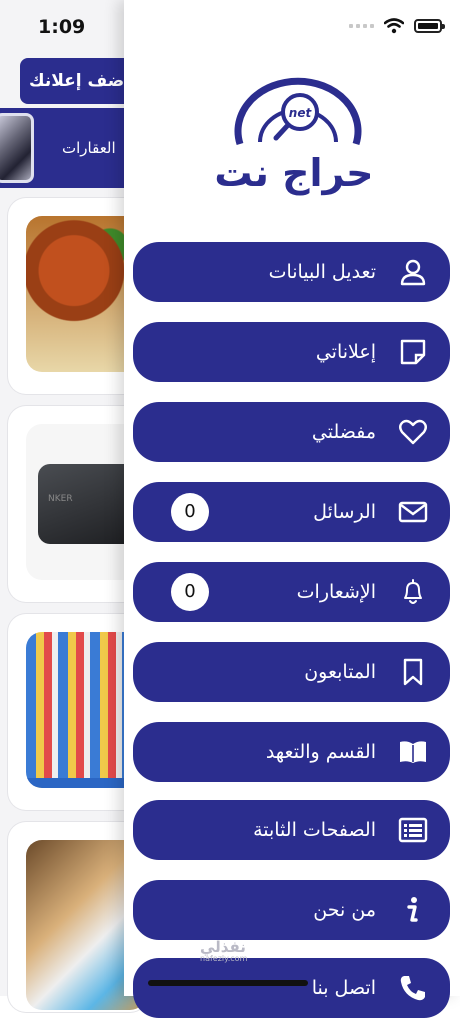  I want to click on bookmark-icon, so click(413, 672).